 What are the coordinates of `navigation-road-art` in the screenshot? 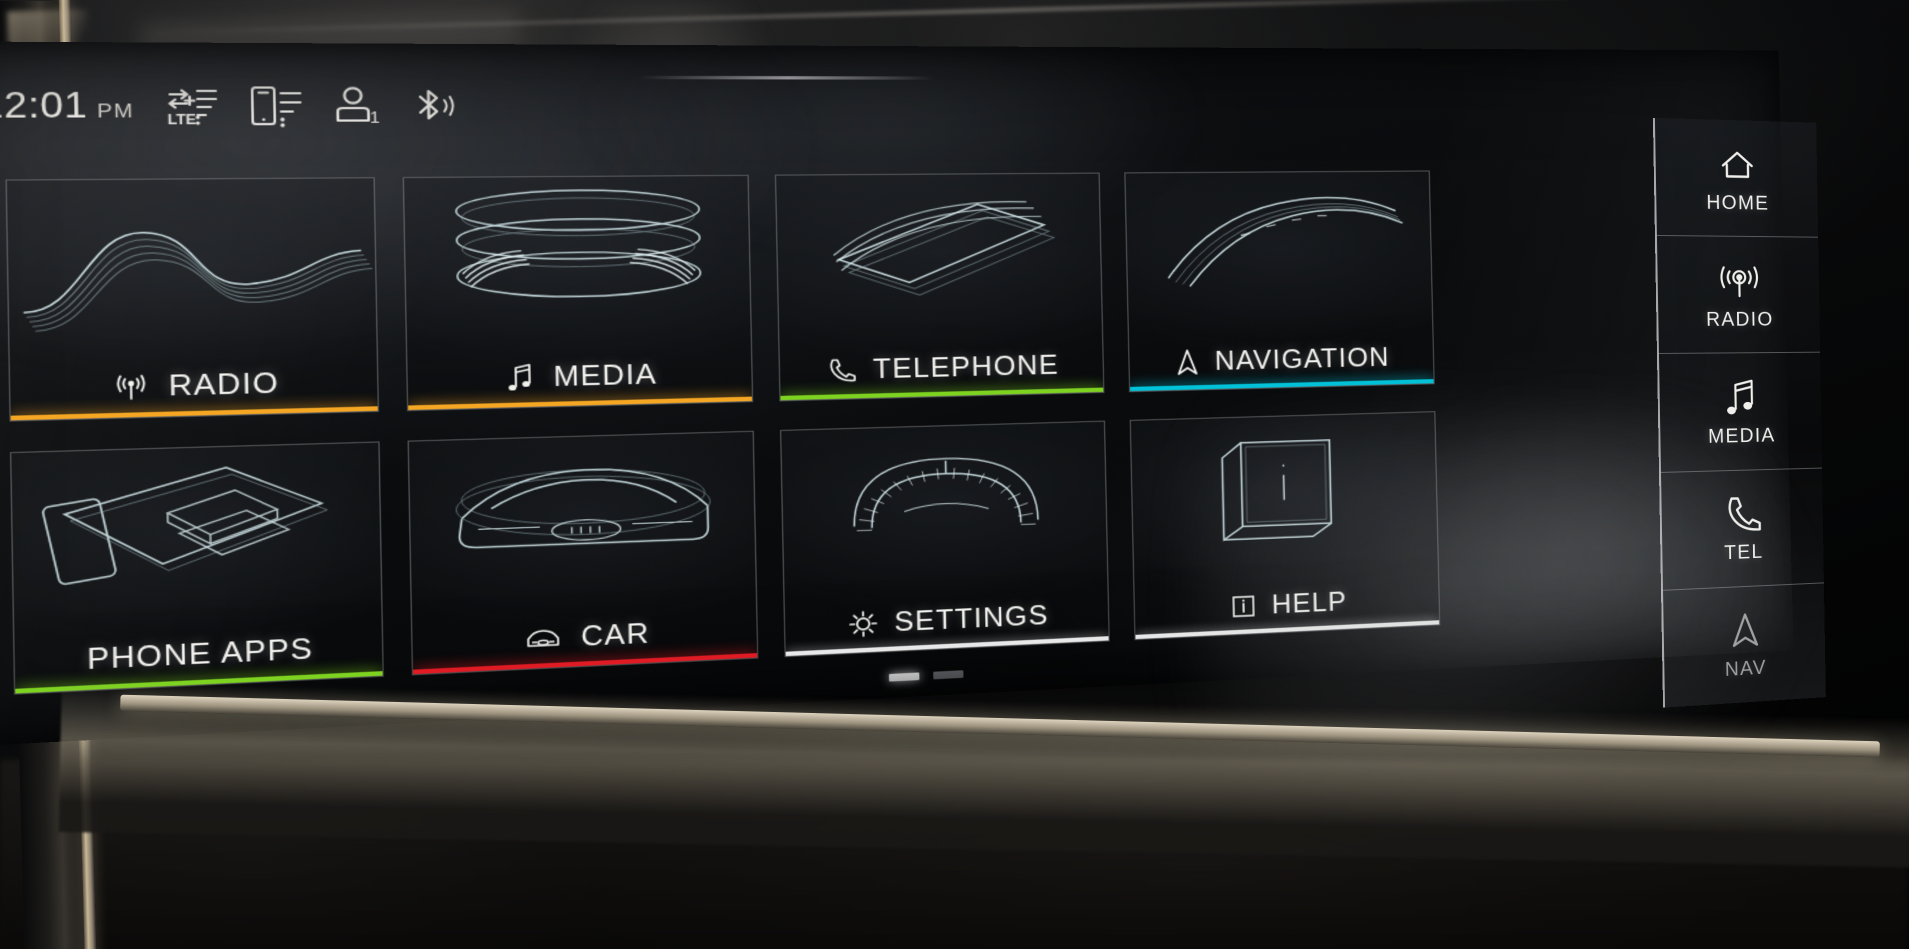 It's located at (1279, 256).